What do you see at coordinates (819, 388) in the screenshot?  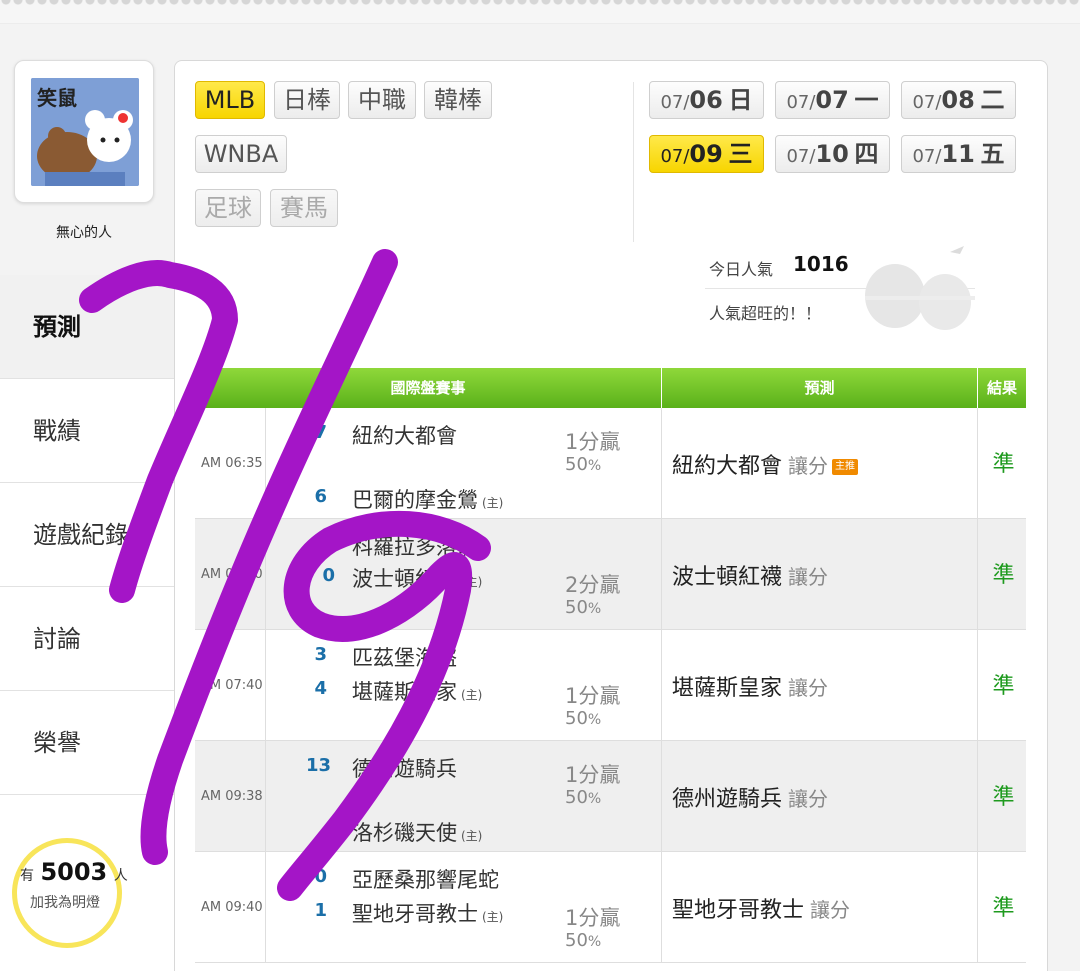 I see `column-header-prediction: 預測` at bounding box center [819, 388].